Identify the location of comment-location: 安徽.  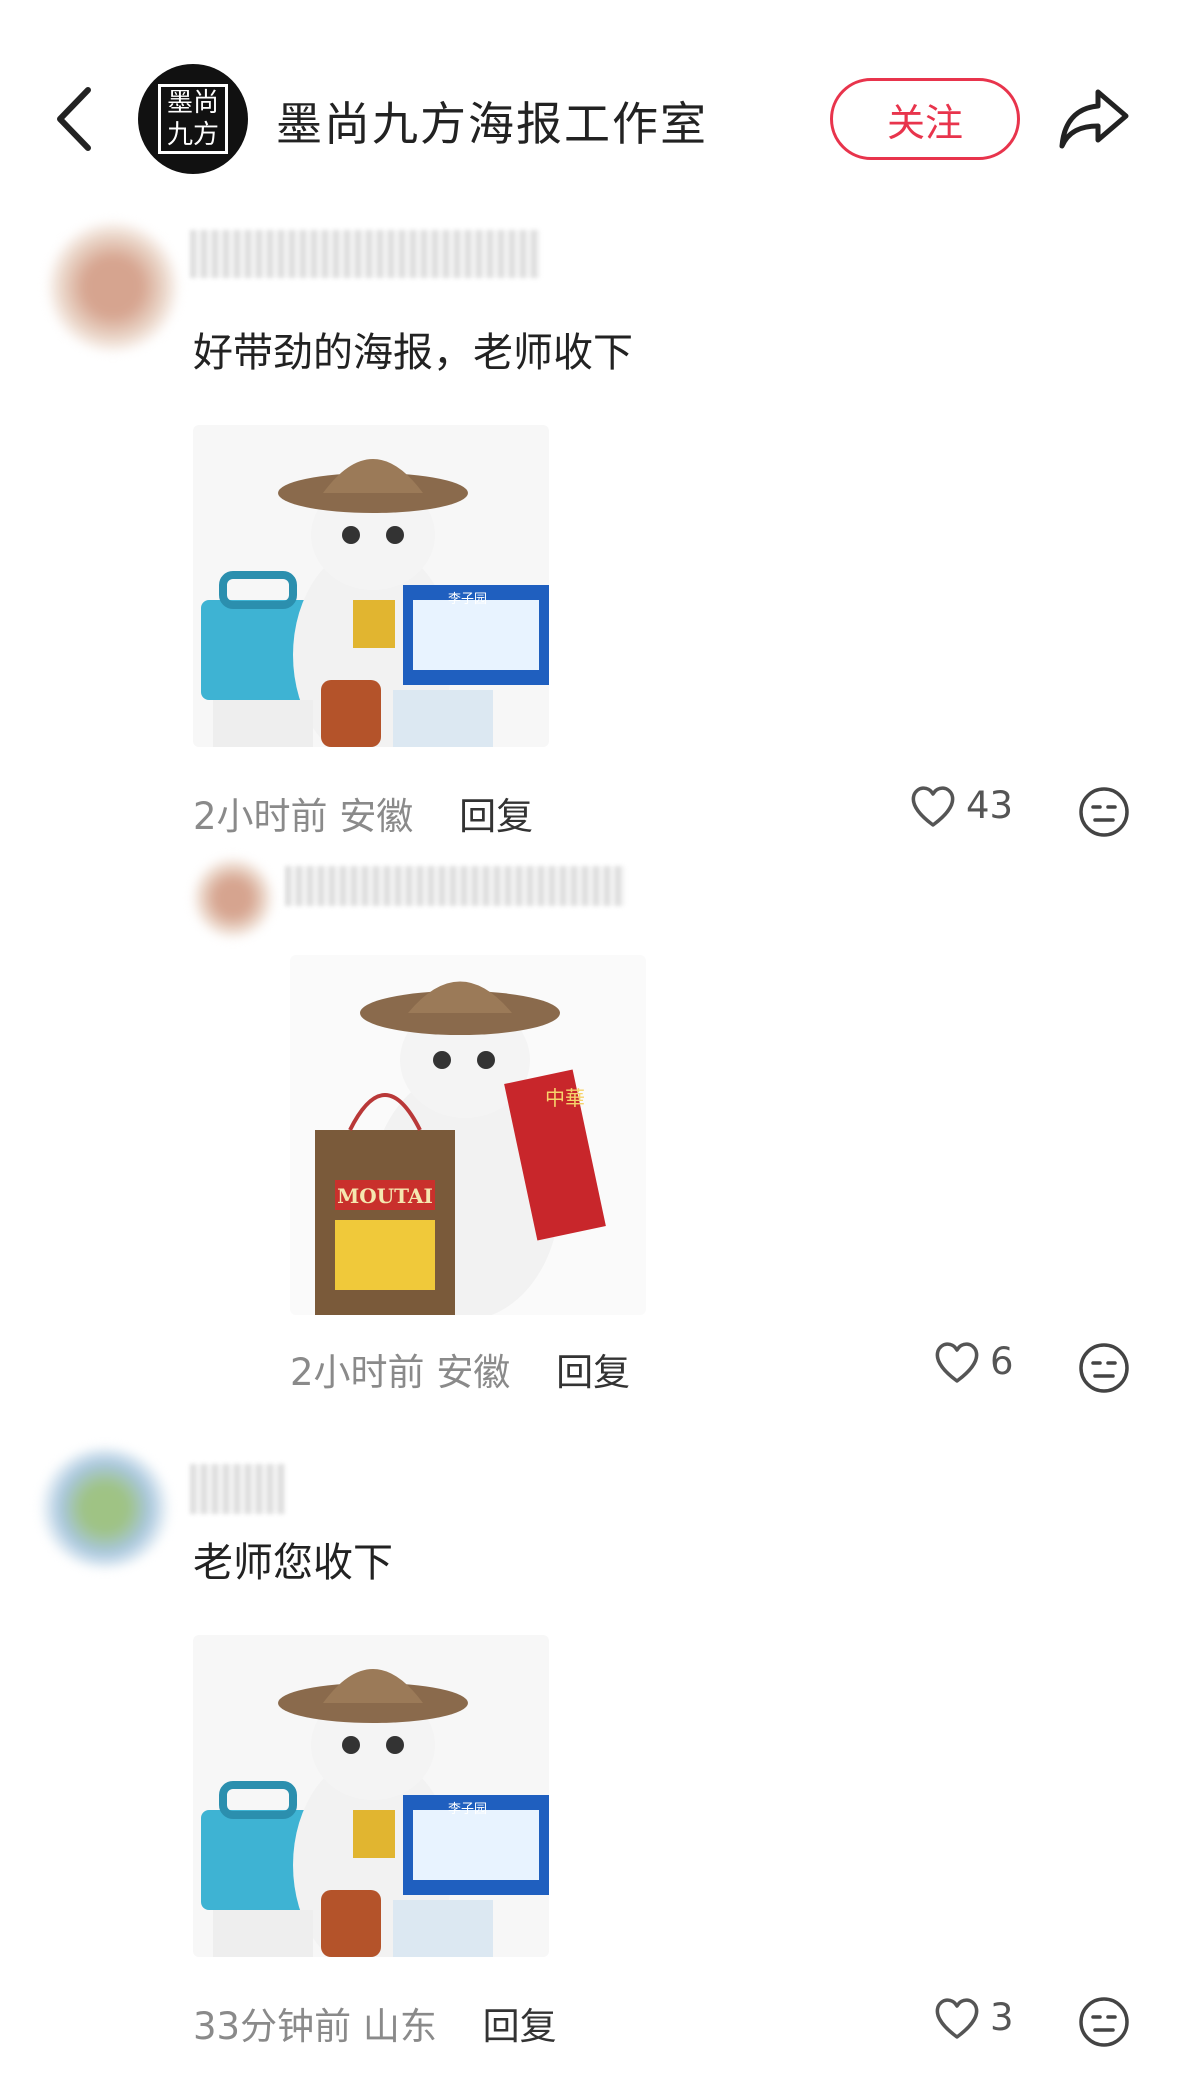
(376, 816).